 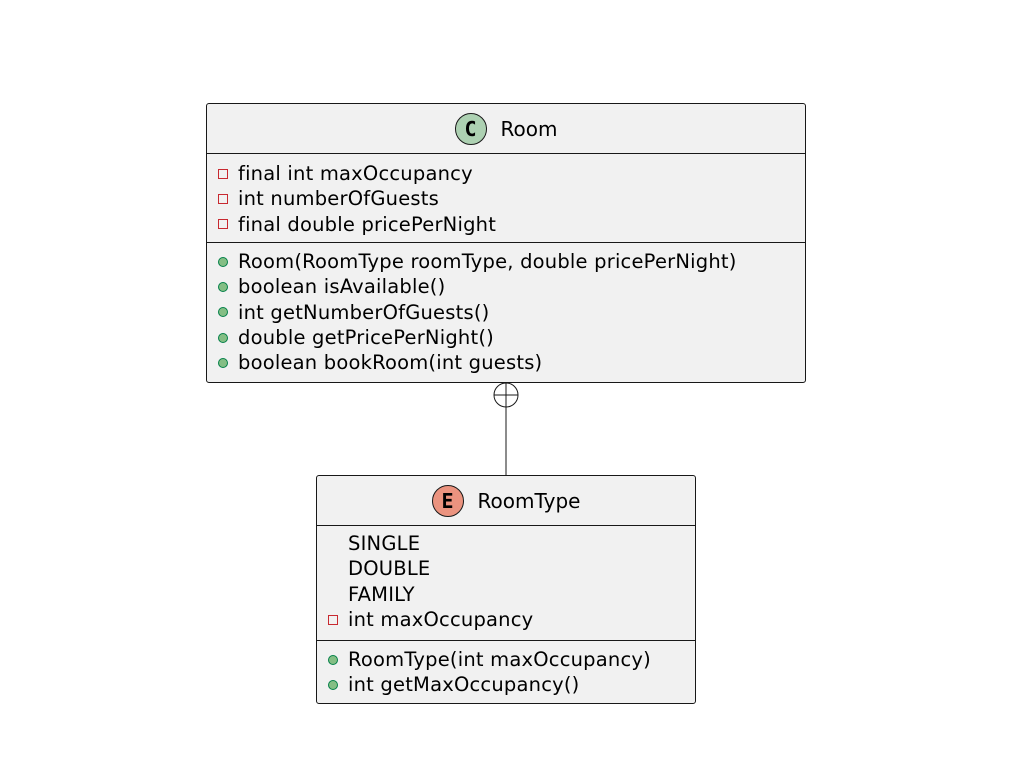 I want to click on room-attribute: int numberOfGuests, so click(x=506, y=198).